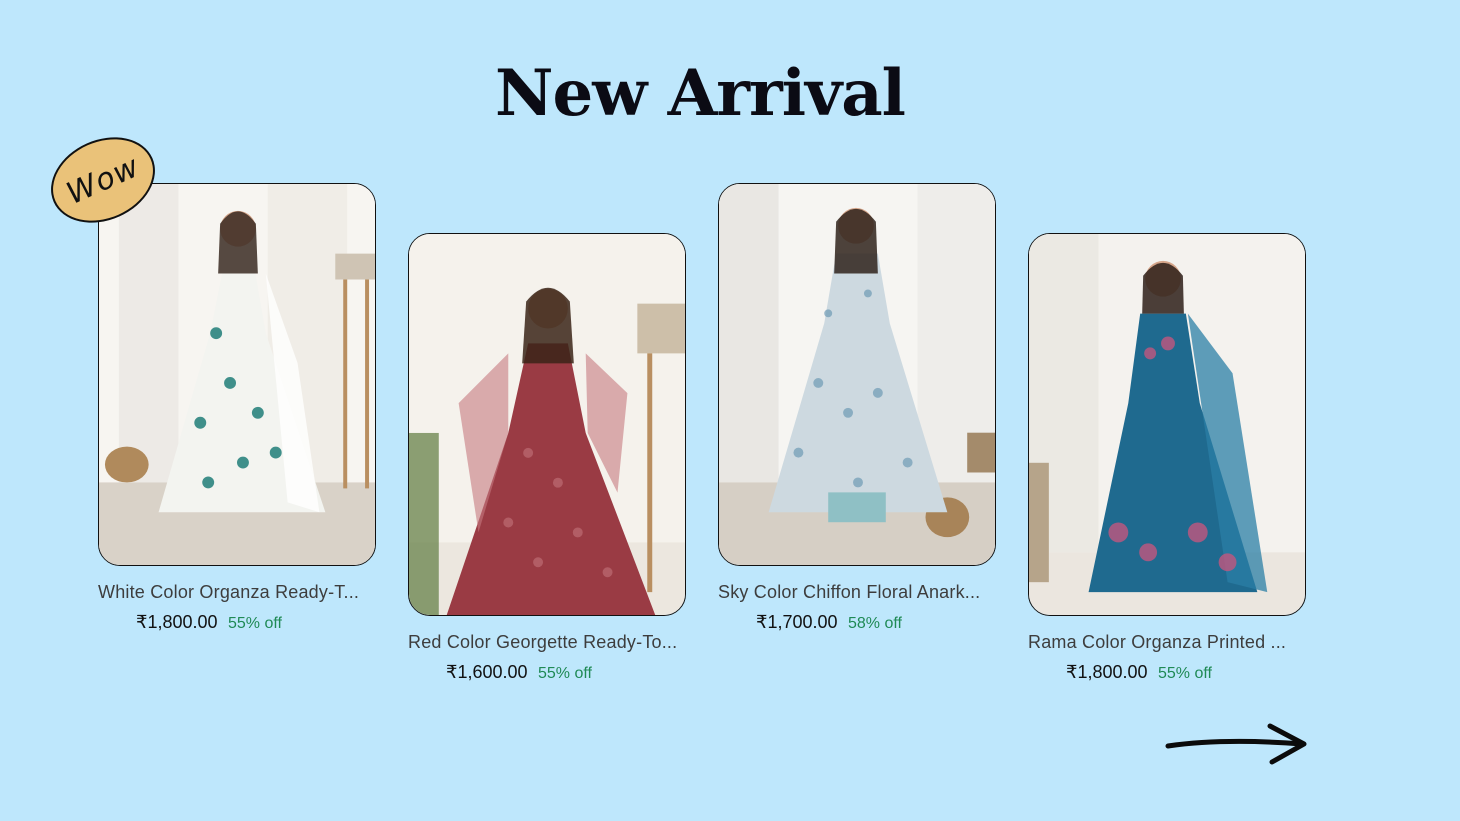 The height and width of the screenshot is (821, 1460). I want to click on price-row: ₹1,700.00 58% off, so click(829, 622).